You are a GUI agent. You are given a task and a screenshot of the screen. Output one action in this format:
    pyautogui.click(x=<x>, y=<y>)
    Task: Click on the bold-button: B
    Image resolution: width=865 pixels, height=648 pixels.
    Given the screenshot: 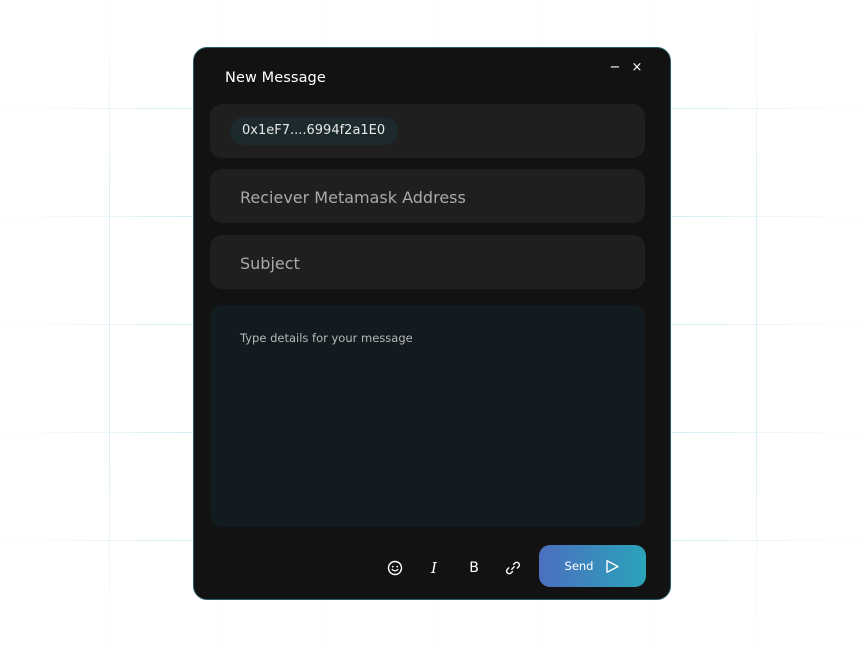 What is the action you would take?
    pyautogui.click(x=474, y=568)
    